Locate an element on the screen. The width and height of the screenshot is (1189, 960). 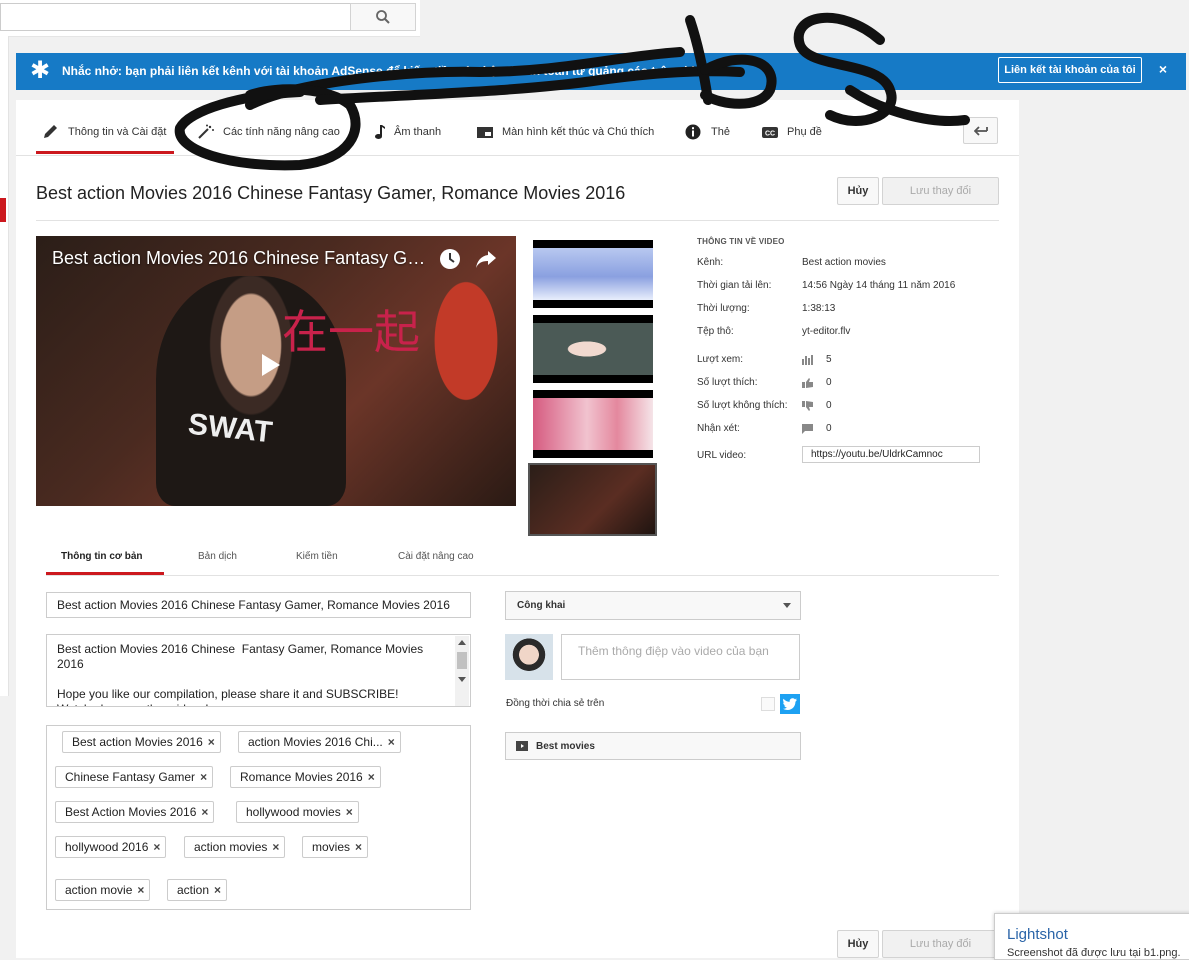
tab-label: Thẻ is located at coordinates (720, 132).